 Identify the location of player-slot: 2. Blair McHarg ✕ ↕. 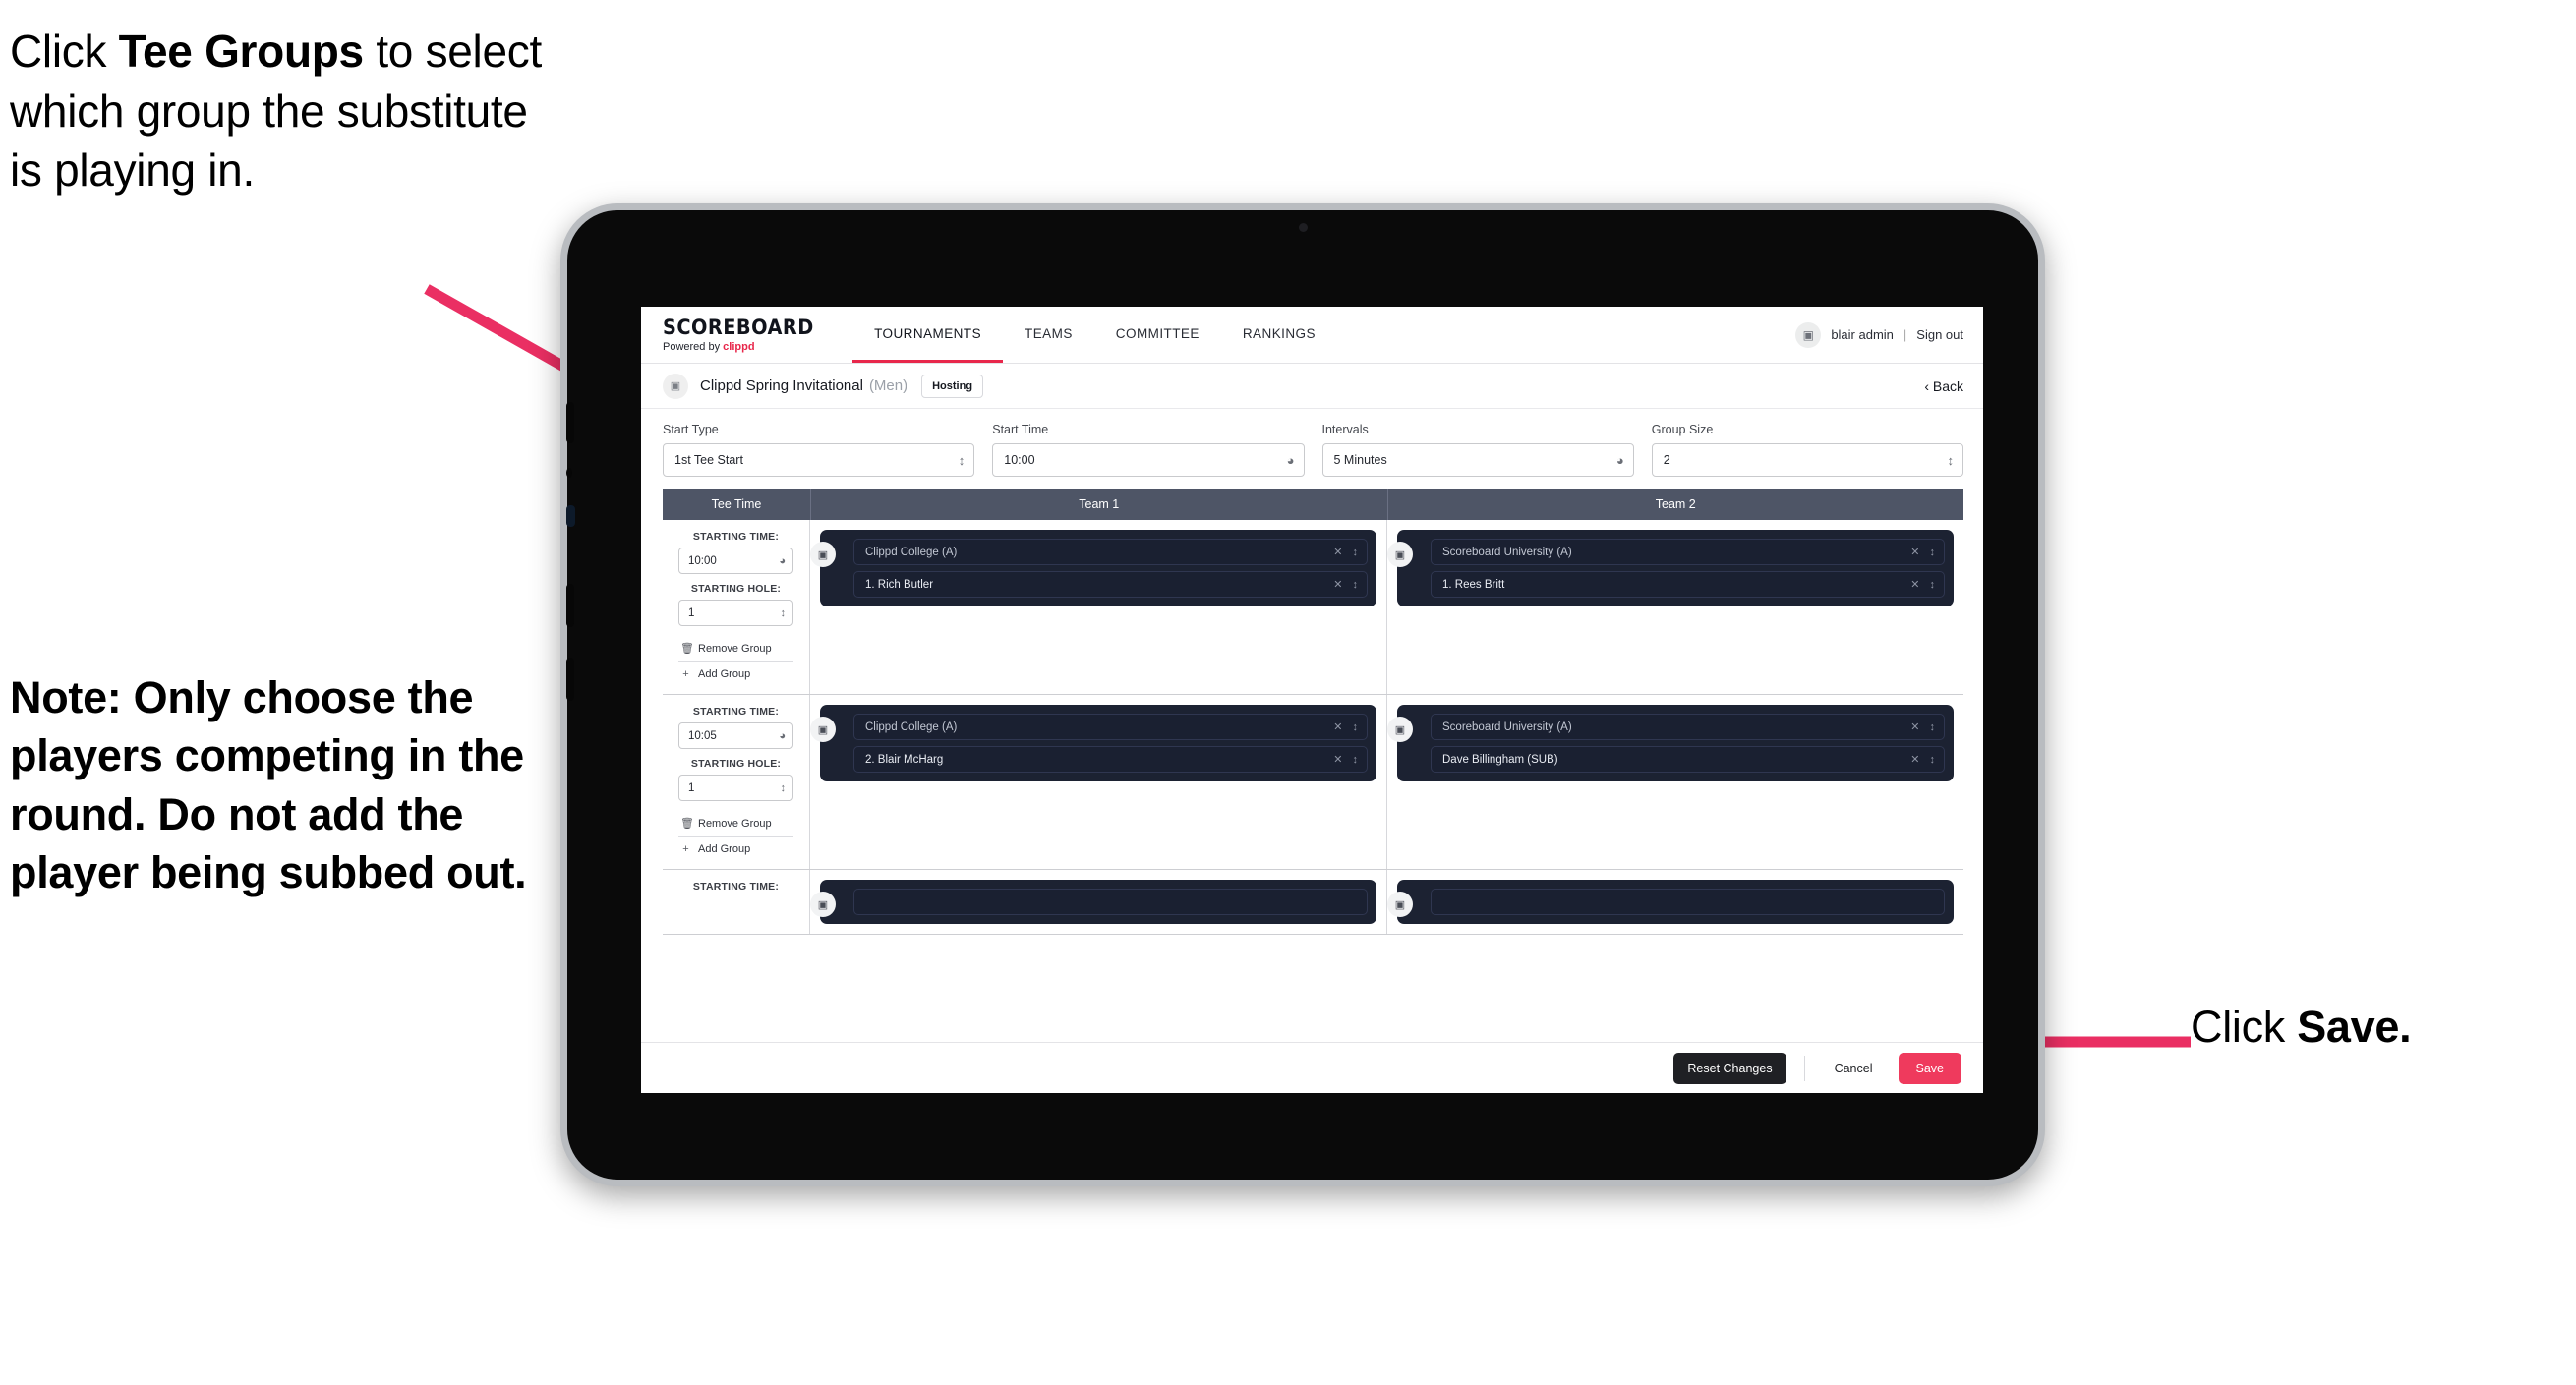
(1110, 759).